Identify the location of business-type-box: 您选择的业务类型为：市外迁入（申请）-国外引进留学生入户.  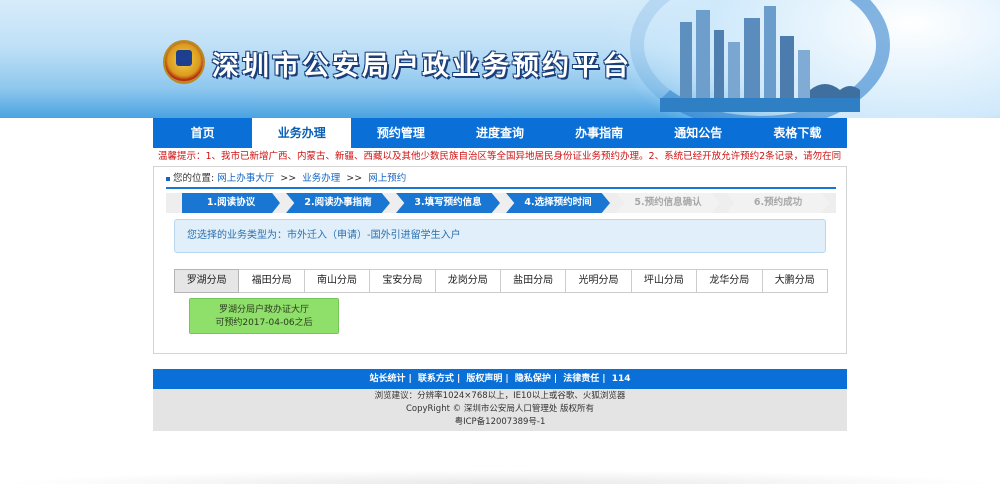
(500, 236).